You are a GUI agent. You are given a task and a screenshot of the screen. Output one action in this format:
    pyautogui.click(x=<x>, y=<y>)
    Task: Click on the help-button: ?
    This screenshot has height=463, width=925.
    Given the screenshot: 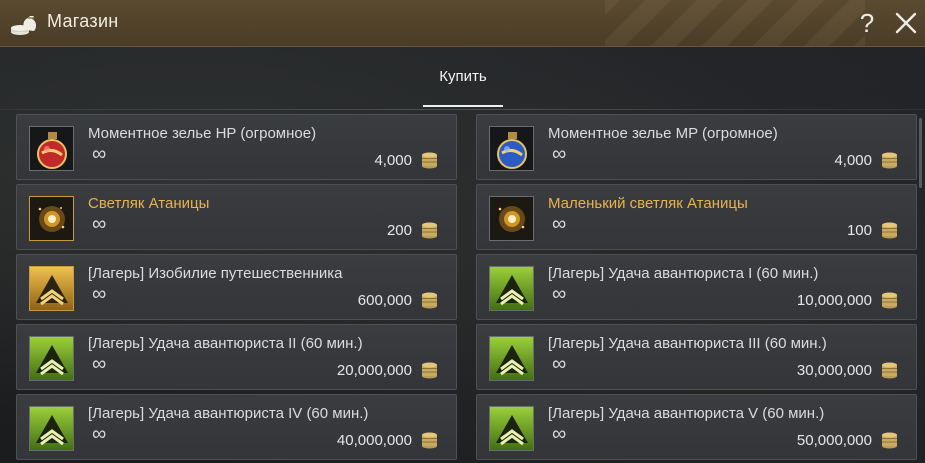 What is the action you would take?
    pyautogui.click(x=867, y=23)
    